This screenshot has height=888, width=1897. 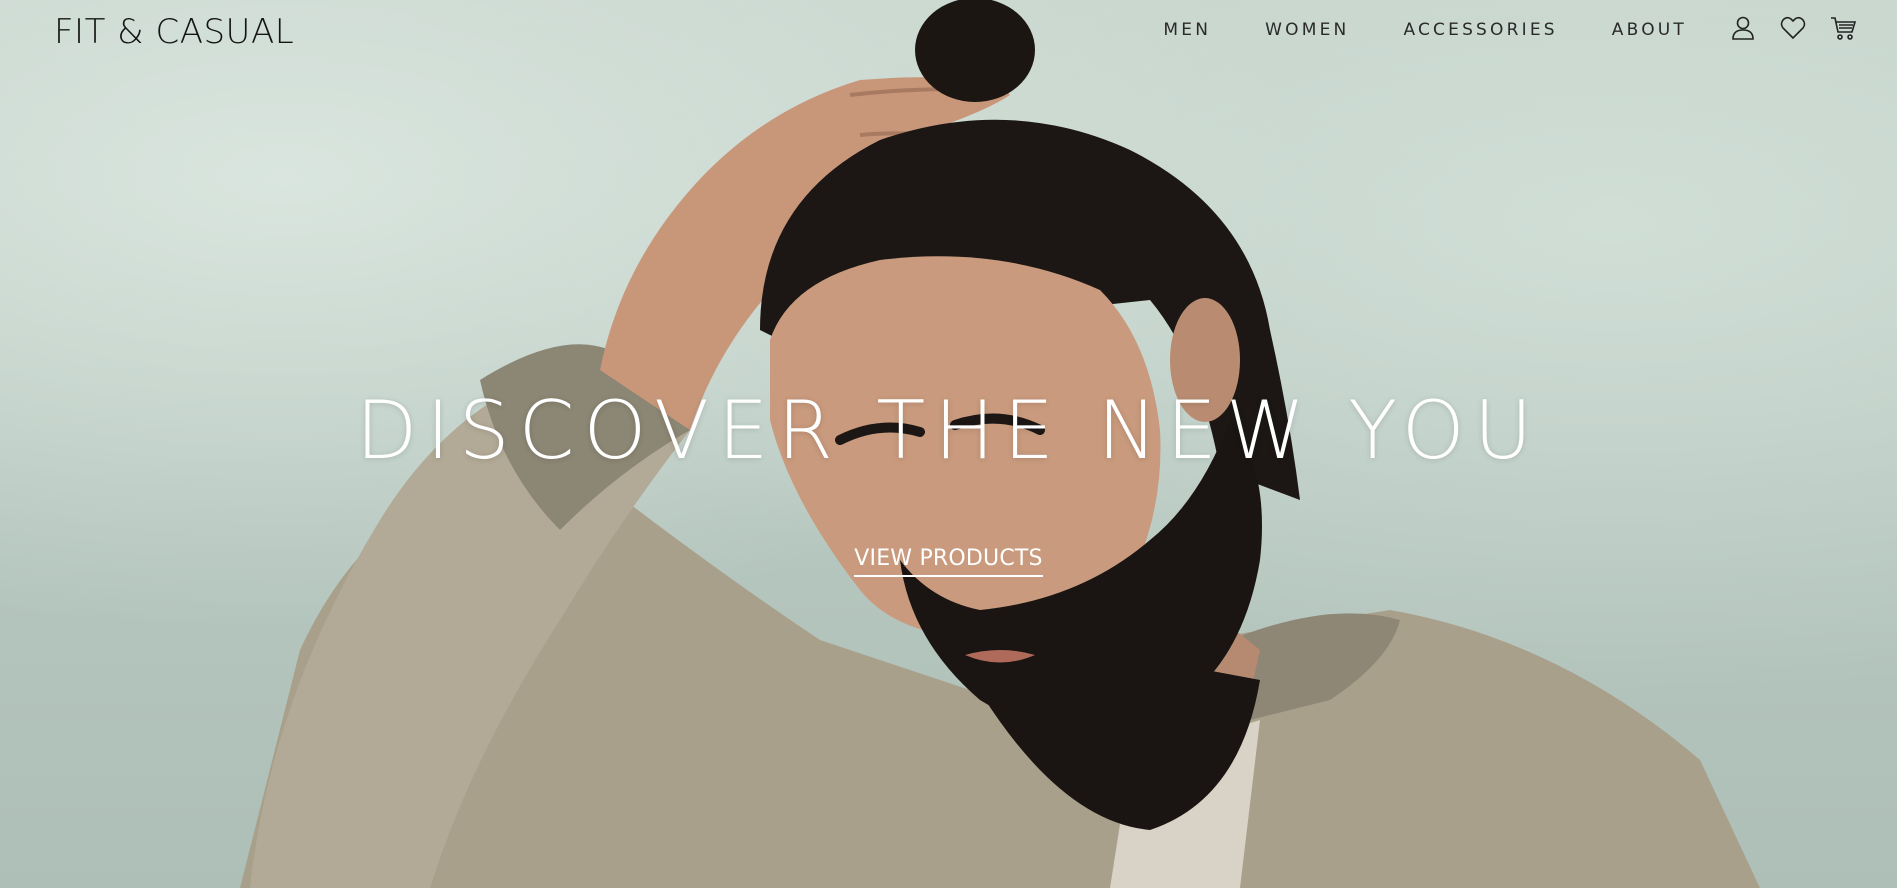 I want to click on header-icons, so click(x=1793, y=28).